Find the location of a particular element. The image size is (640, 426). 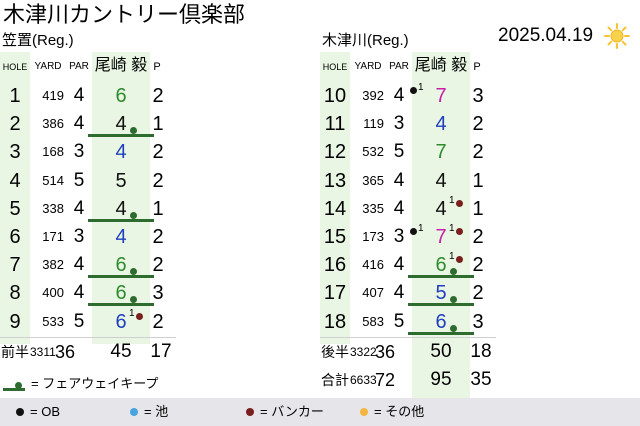

back-header-par: PAR is located at coordinates (399, 66).